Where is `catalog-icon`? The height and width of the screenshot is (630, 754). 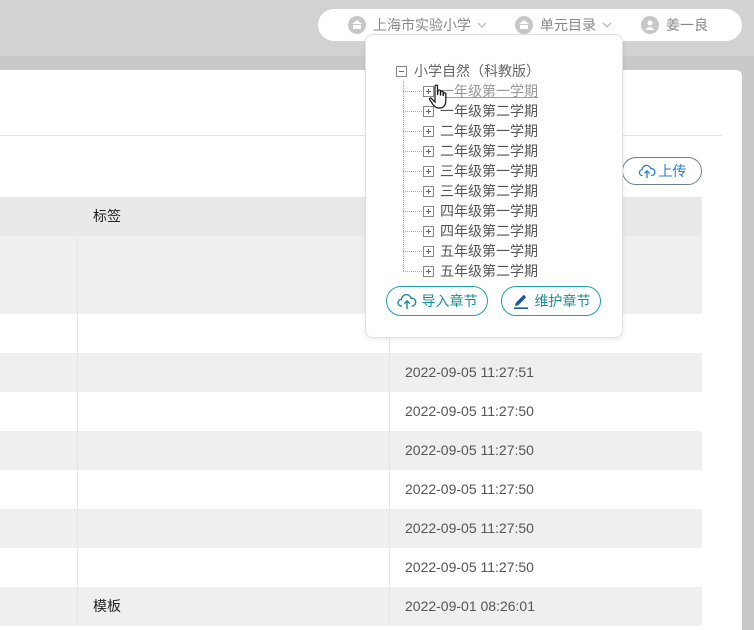
catalog-icon is located at coordinates (524, 25).